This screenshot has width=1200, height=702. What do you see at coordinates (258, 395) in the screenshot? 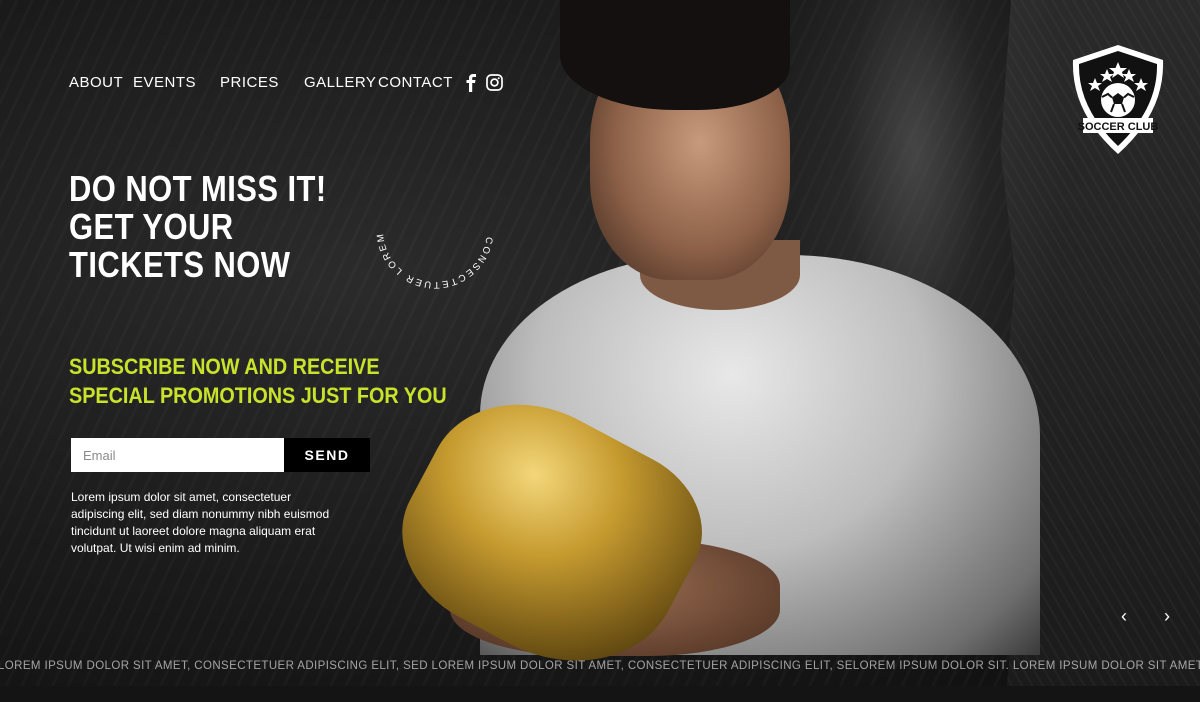
I see `promo-line: SPECIAL PROMOTIONS JUST FOR YOU` at bounding box center [258, 395].